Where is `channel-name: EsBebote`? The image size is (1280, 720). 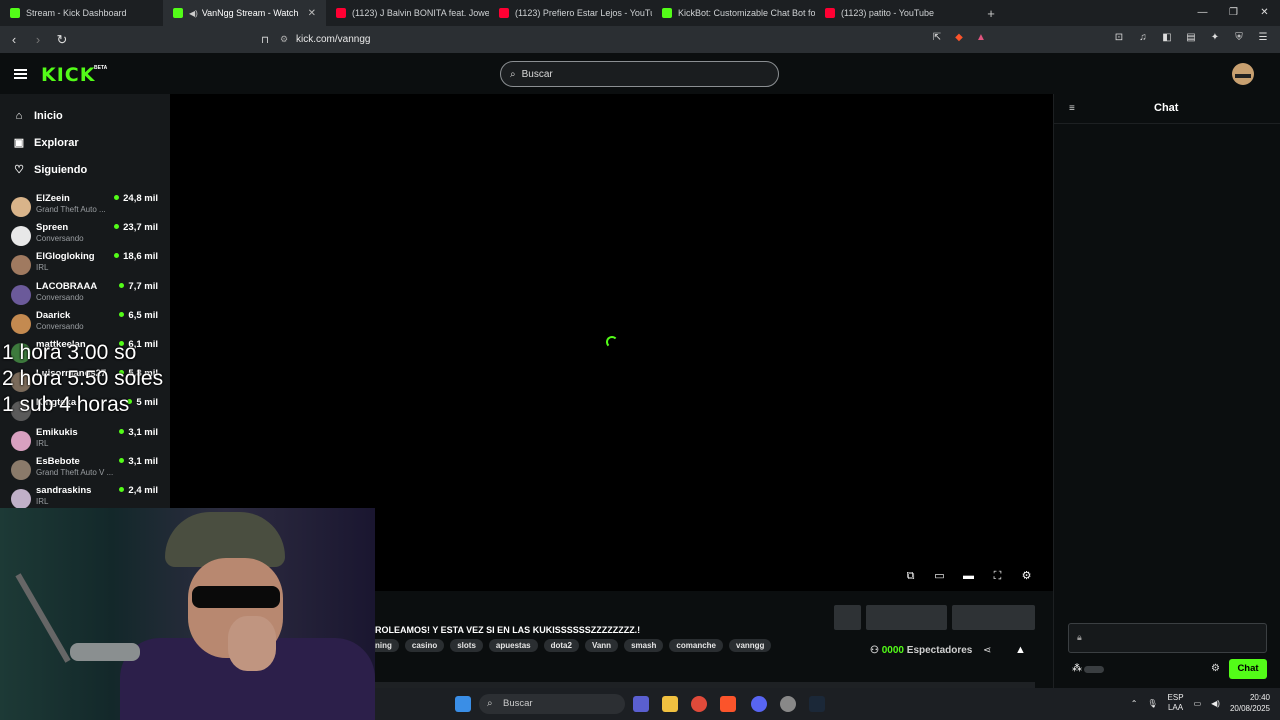 channel-name: EsBebote is located at coordinates (58, 461).